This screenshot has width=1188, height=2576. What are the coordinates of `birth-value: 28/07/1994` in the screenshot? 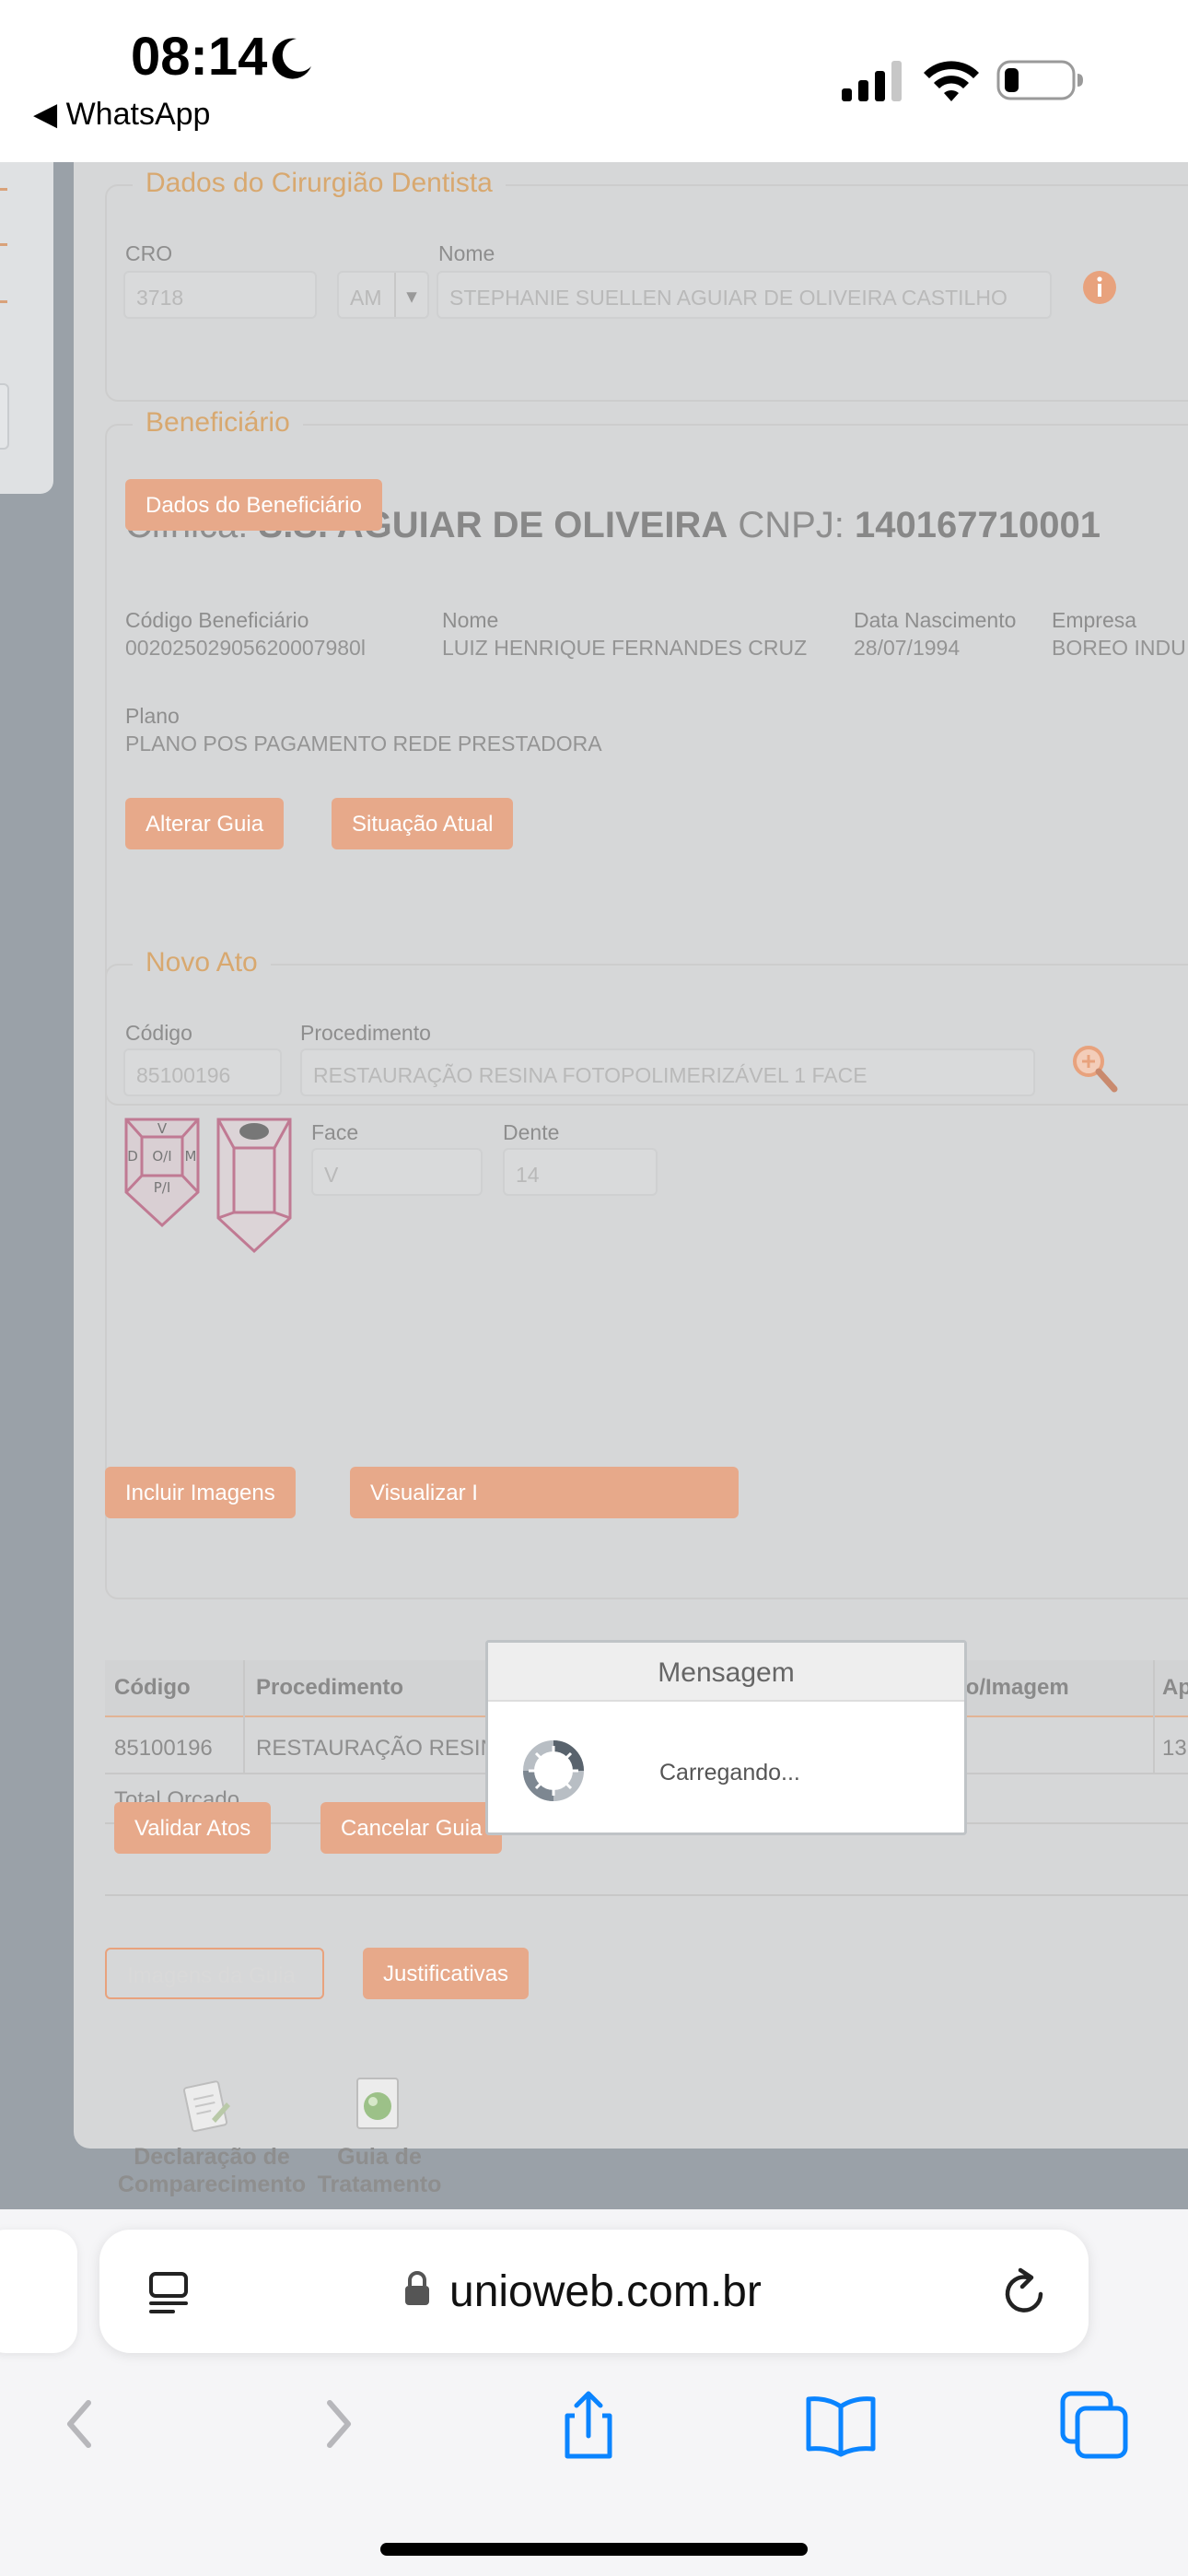 It's located at (907, 648).